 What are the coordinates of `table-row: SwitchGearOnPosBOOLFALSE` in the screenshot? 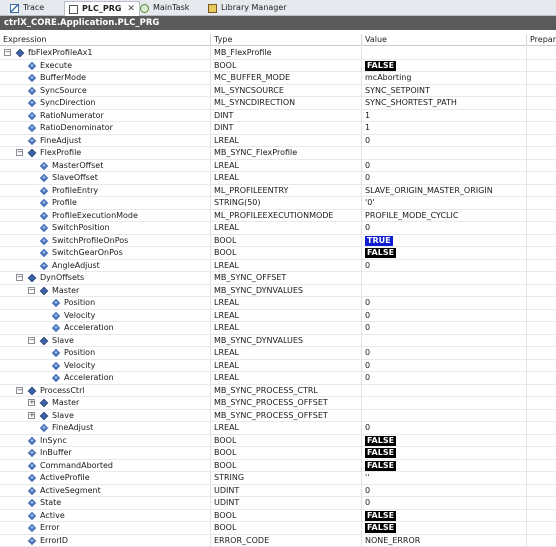 It's located at (278, 253).